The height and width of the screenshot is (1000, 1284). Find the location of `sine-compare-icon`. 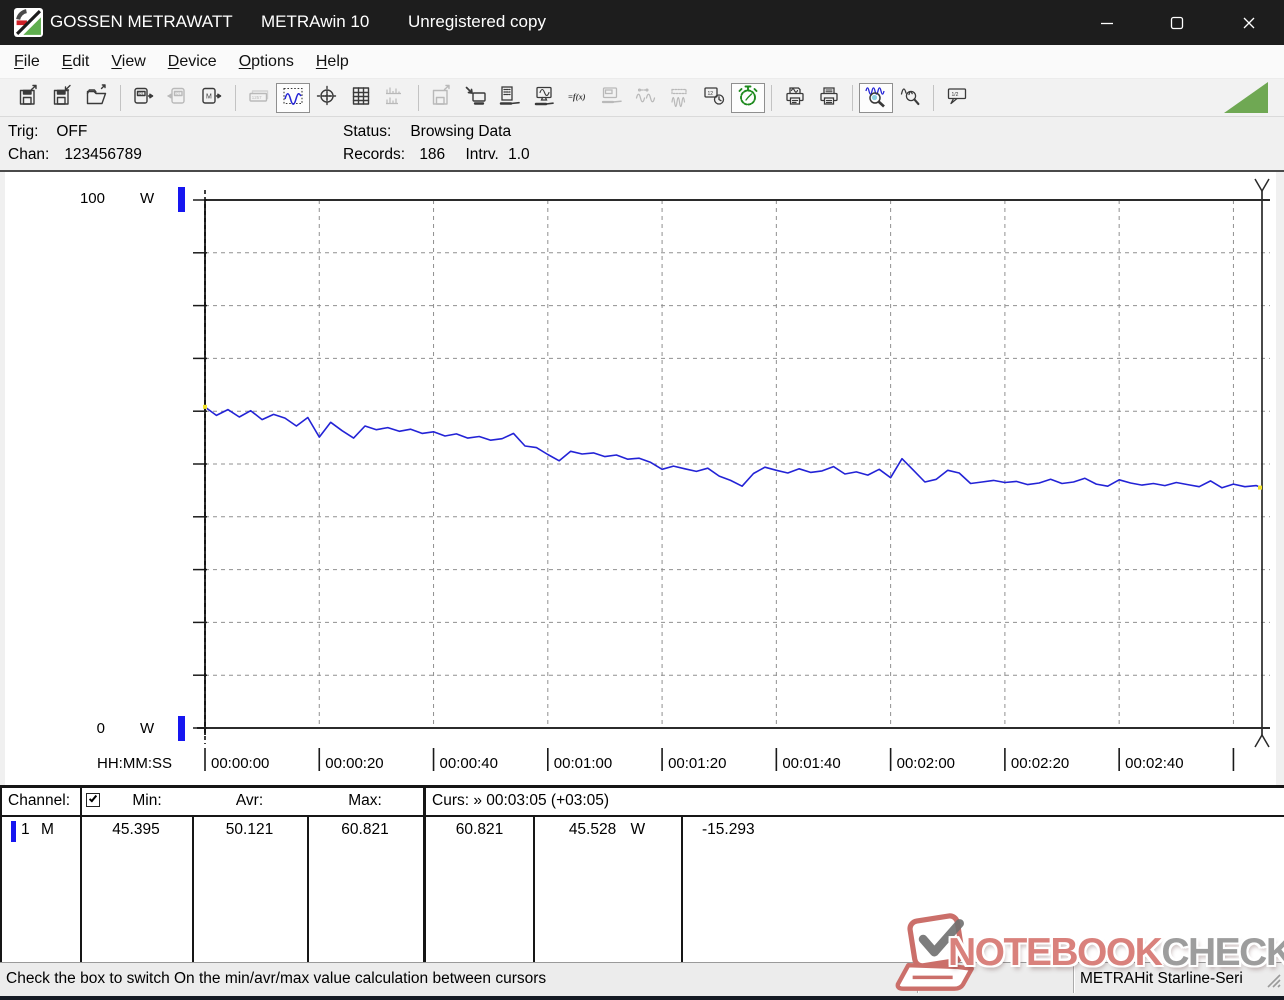

sine-compare-icon is located at coordinates (646, 97).